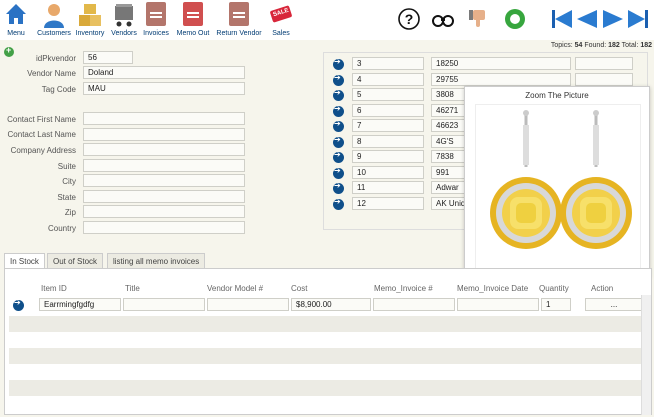 This screenshot has height=417, width=654. What do you see at coordinates (281, 33) in the screenshot?
I see `sales-label: Sales` at bounding box center [281, 33].